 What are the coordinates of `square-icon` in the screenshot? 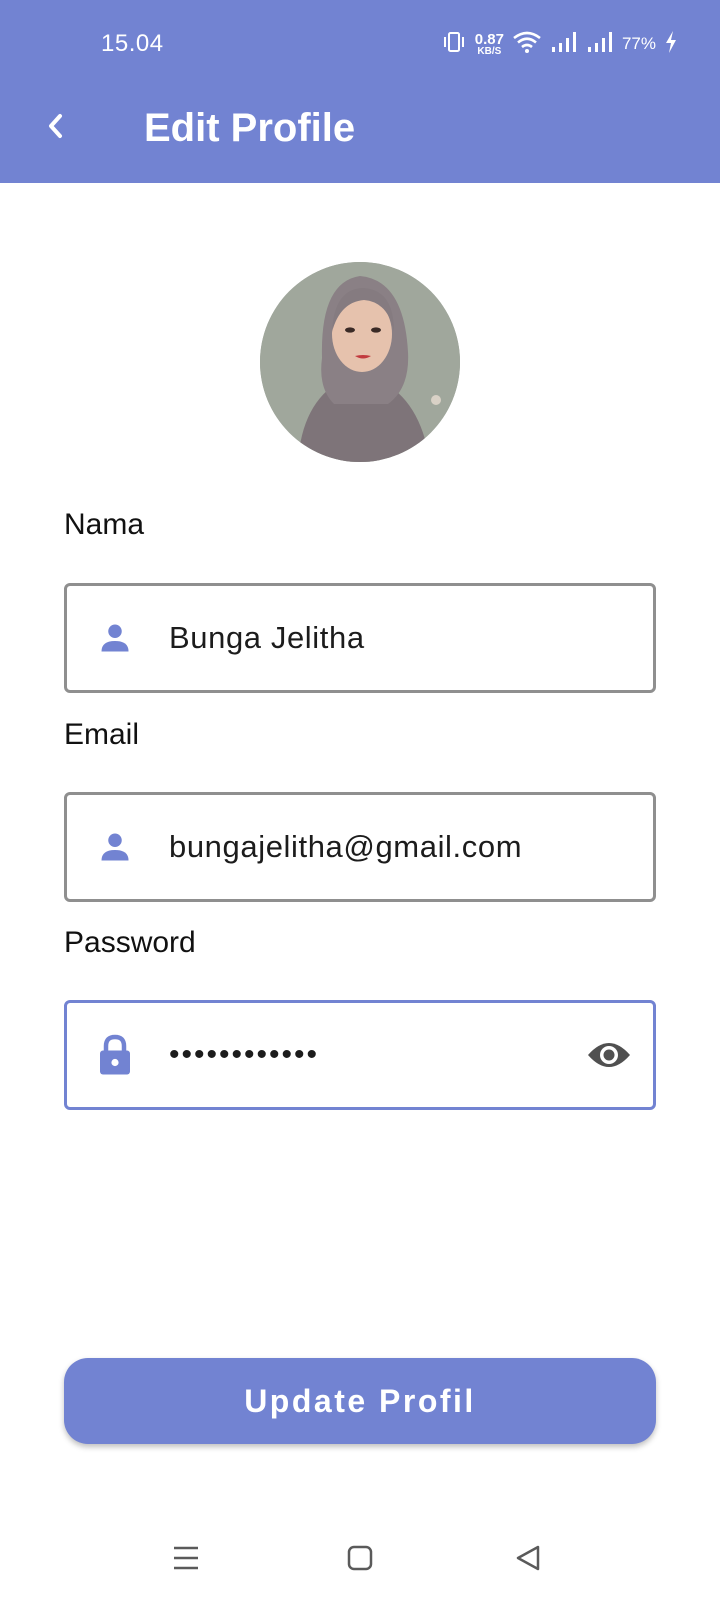 It's located at (360, 1560).